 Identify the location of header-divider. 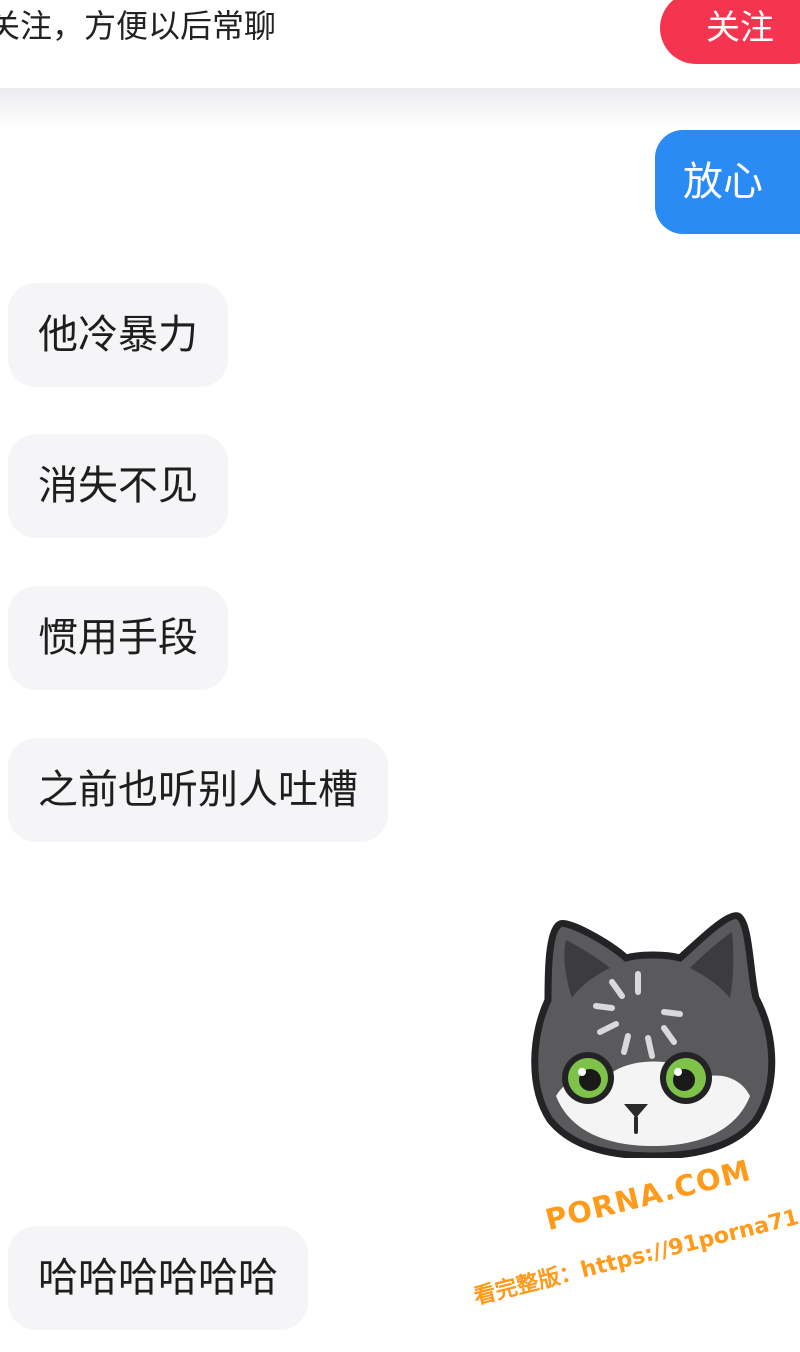
(400, 108).